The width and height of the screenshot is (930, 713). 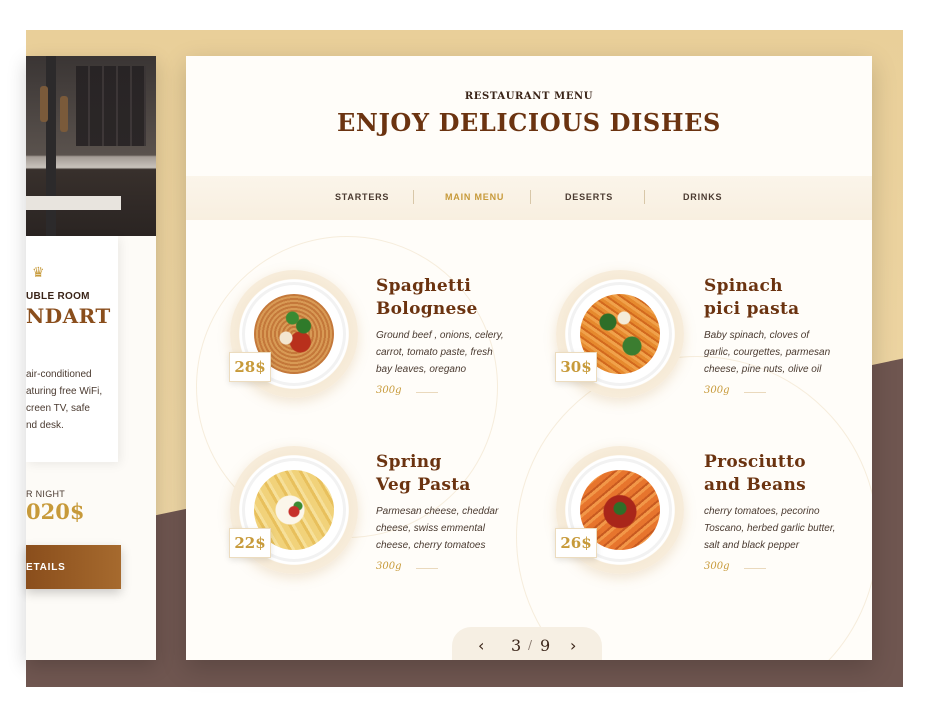 What do you see at coordinates (573, 645) in the screenshot?
I see `chevron-right-icon: ›` at bounding box center [573, 645].